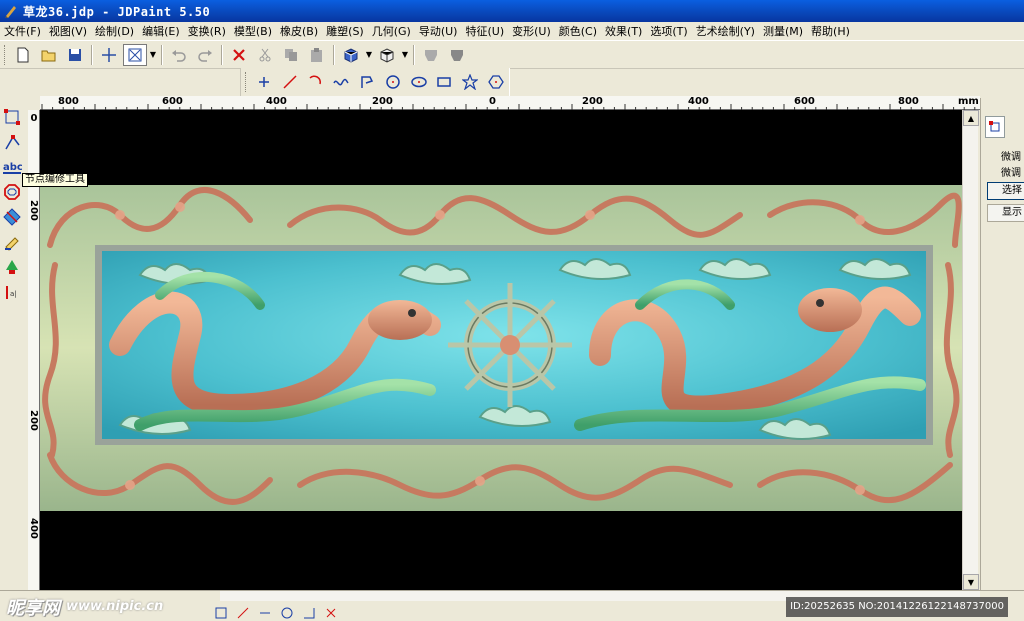  What do you see at coordinates (179, 55) in the screenshot?
I see `undo-icon` at bounding box center [179, 55].